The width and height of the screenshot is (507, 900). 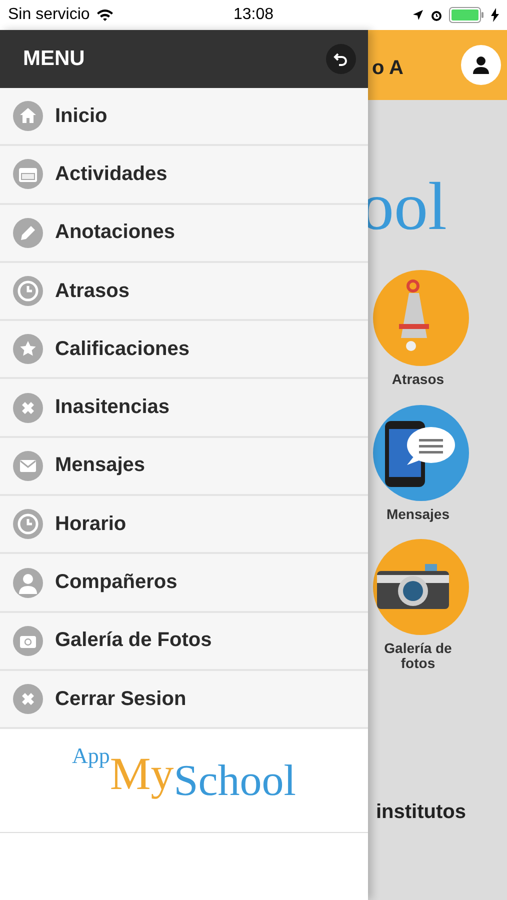 What do you see at coordinates (418, 15) in the screenshot?
I see `location-arrow-icon` at bounding box center [418, 15].